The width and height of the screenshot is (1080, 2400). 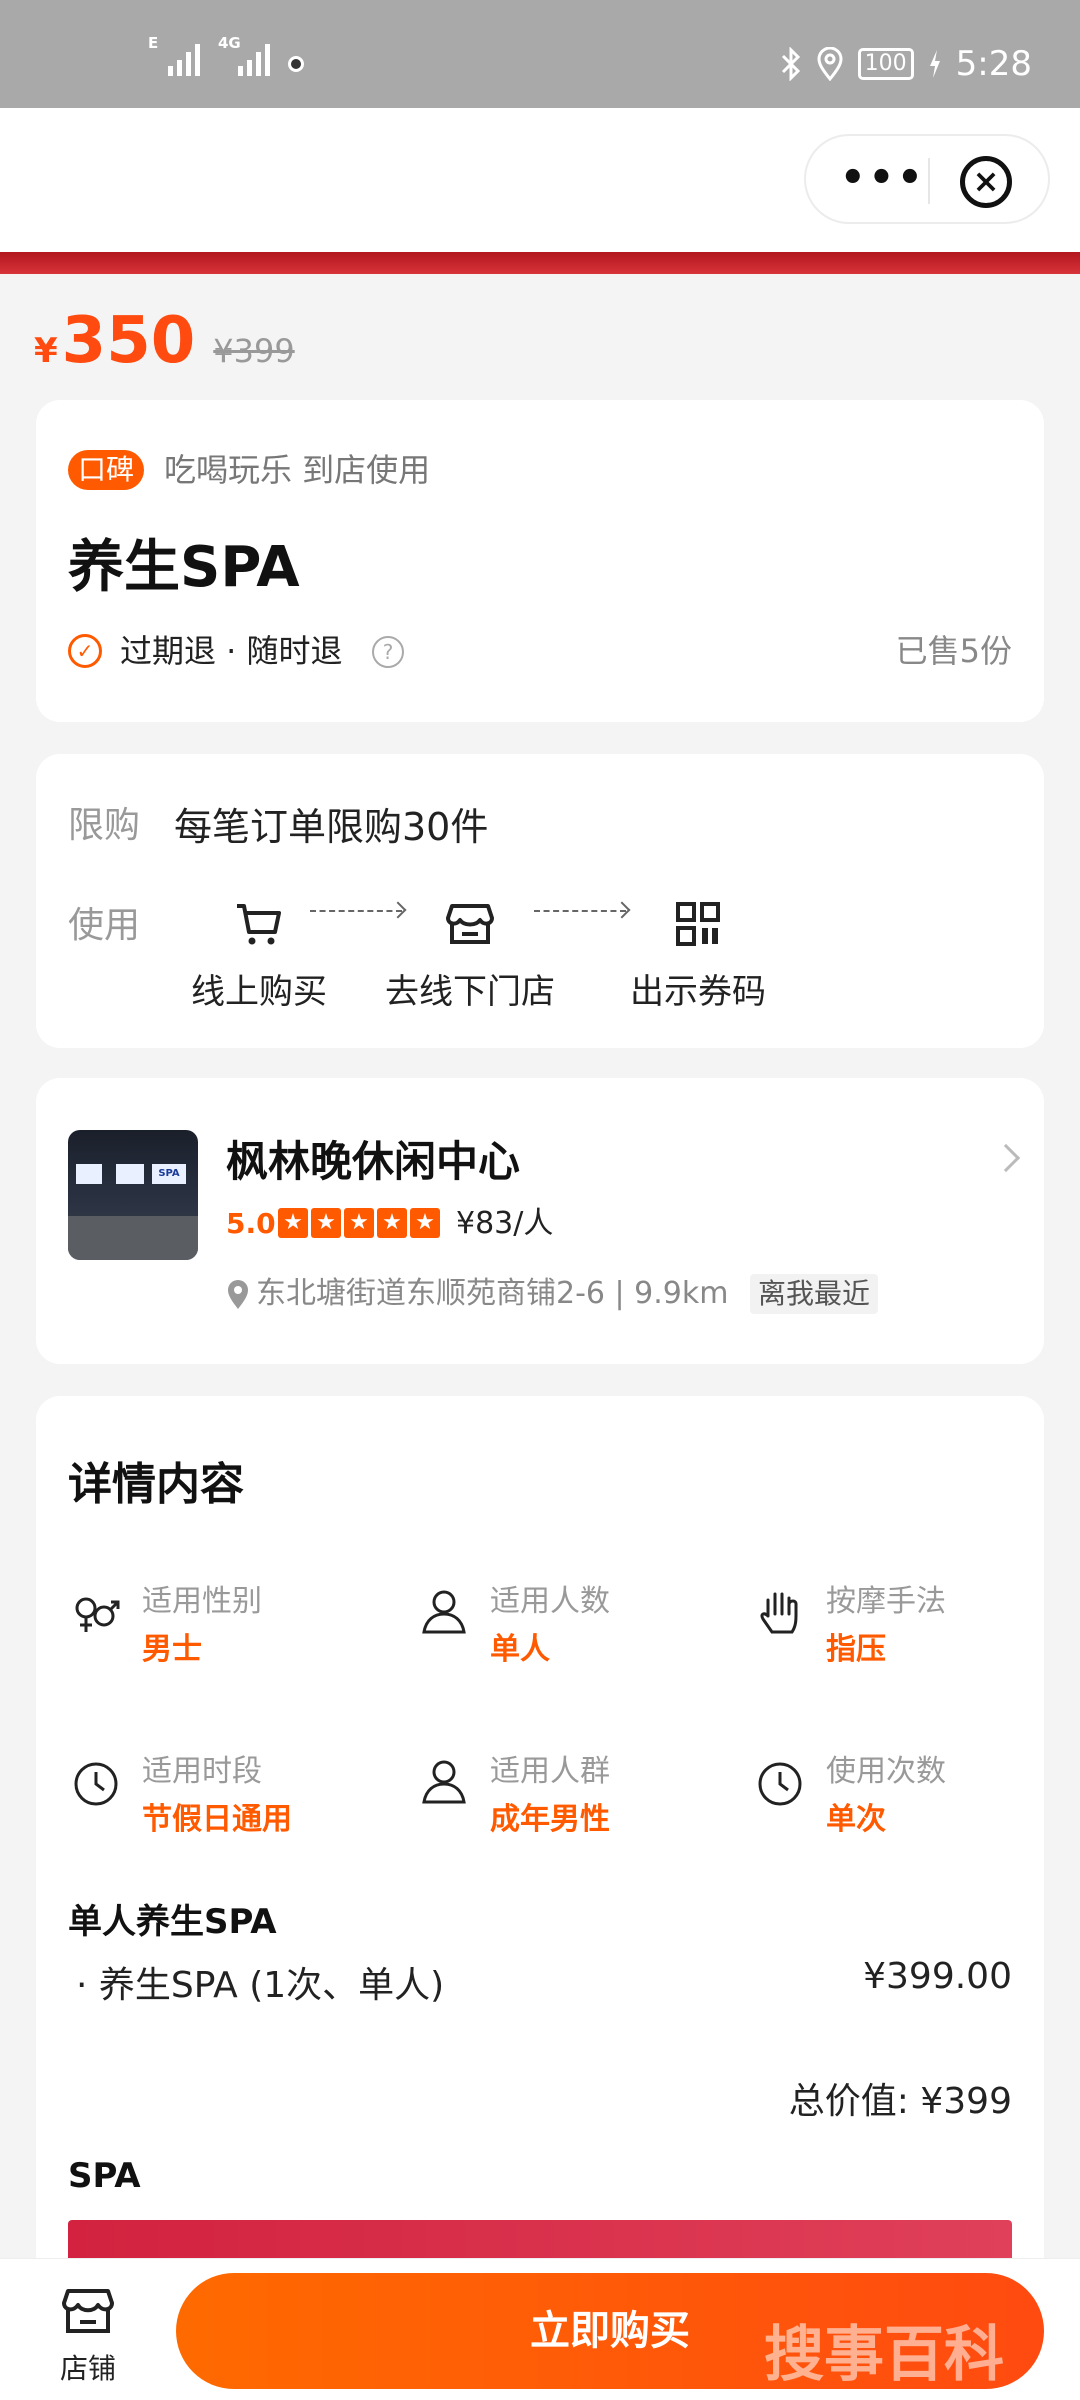 I want to click on capsule-menu: ••• ×, so click(x=927, y=179).